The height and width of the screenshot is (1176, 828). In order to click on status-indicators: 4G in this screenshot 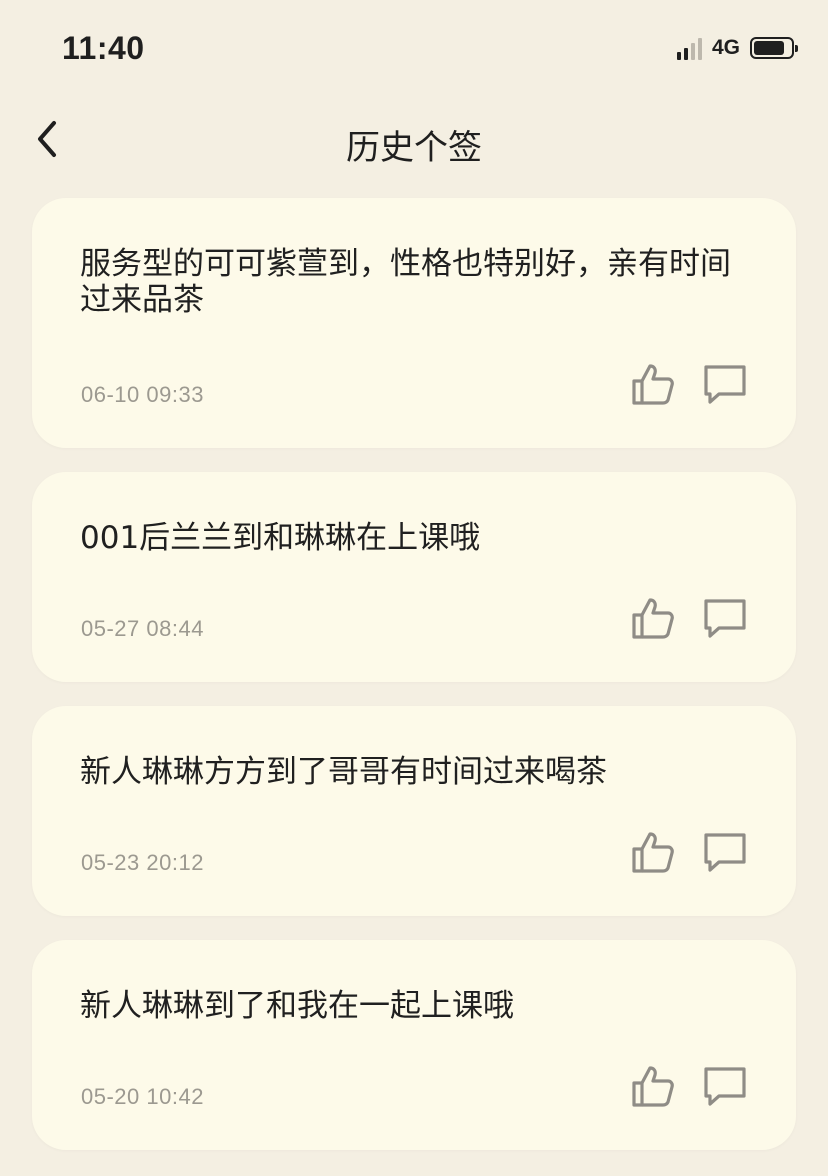, I will do `click(737, 48)`.